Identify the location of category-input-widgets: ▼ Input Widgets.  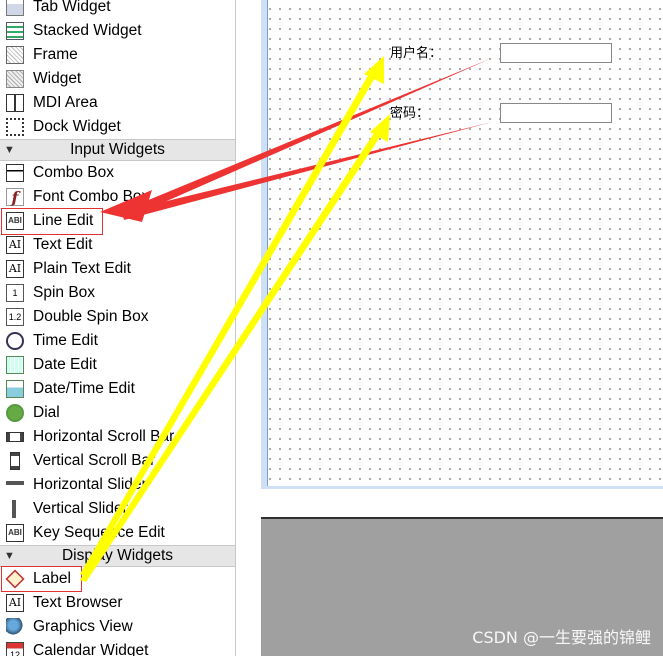
(117, 150).